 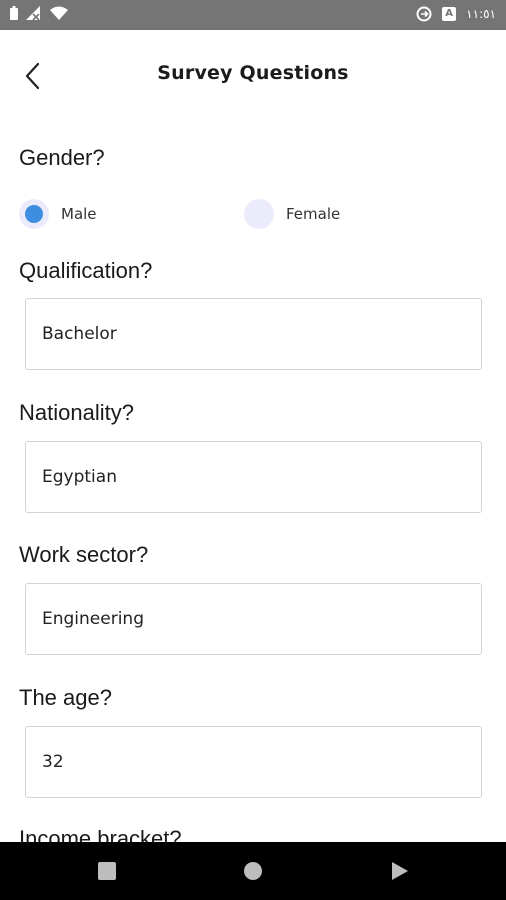 I want to click on home-button, so click(x=253, y=871).